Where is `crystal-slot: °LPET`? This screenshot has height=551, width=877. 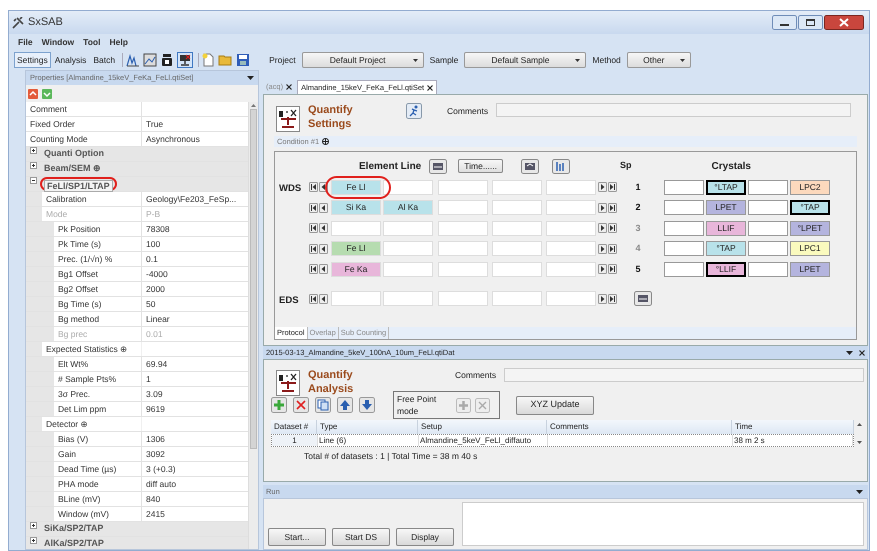 crystal-slot: °LPET is located at coordinates (810, 228).